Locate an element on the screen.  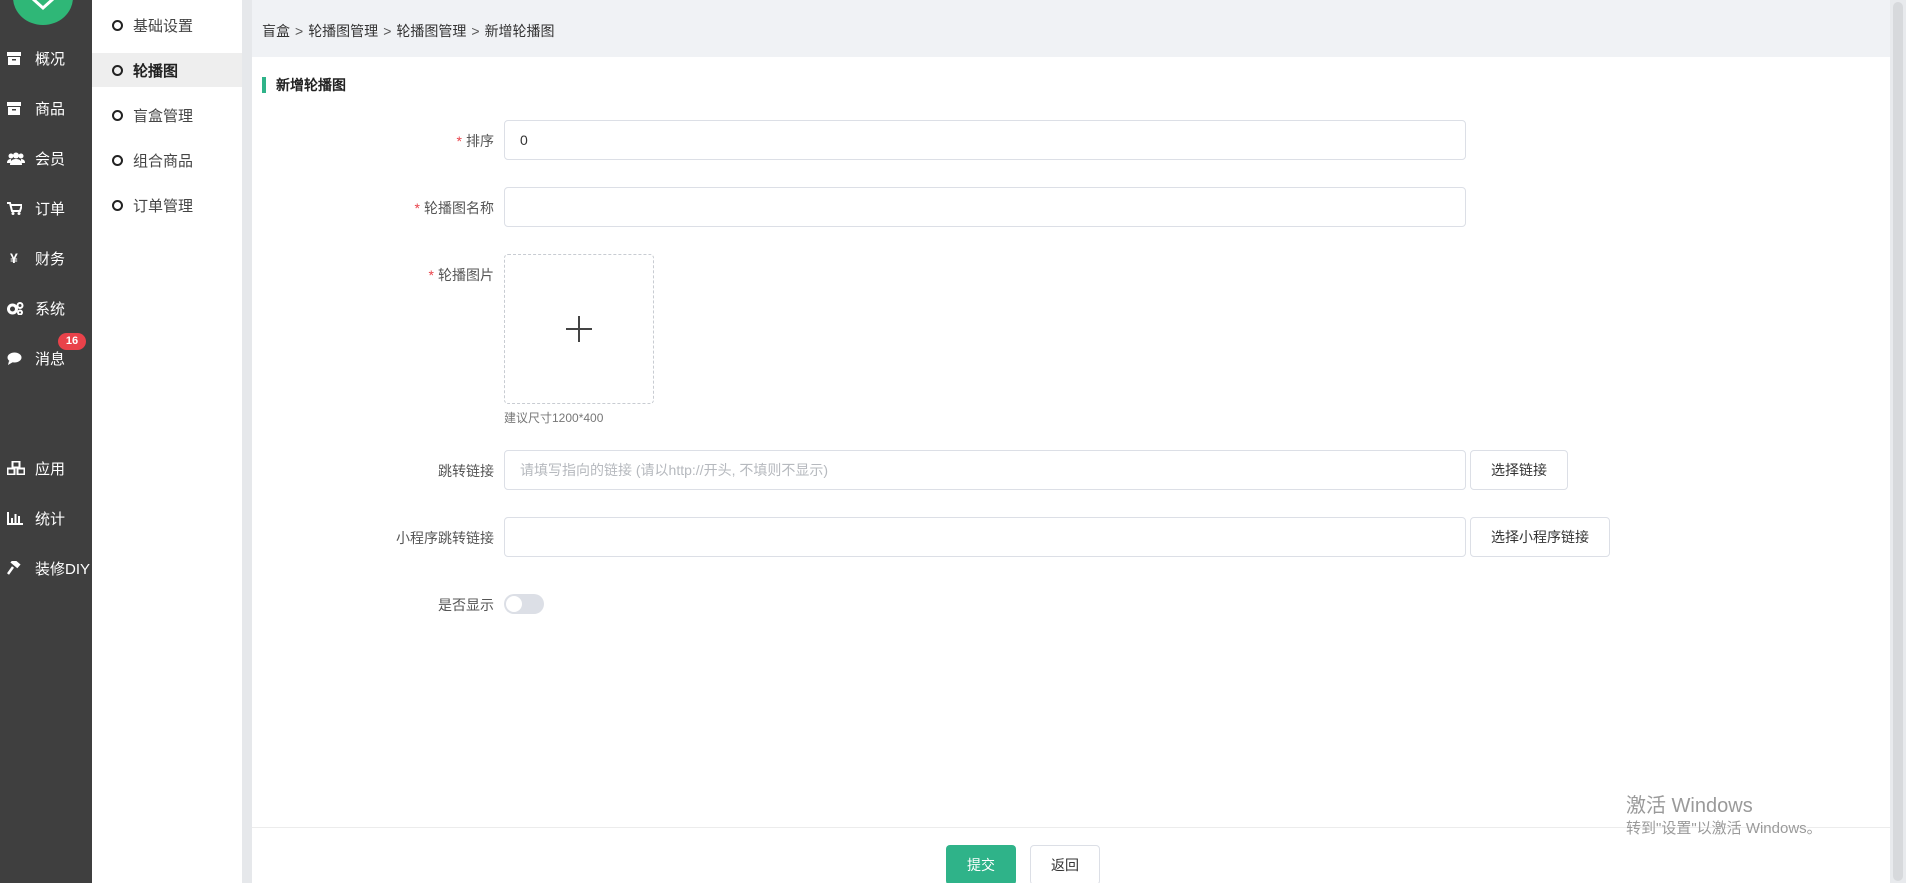
app-logo is located at coordinates (43, 12).